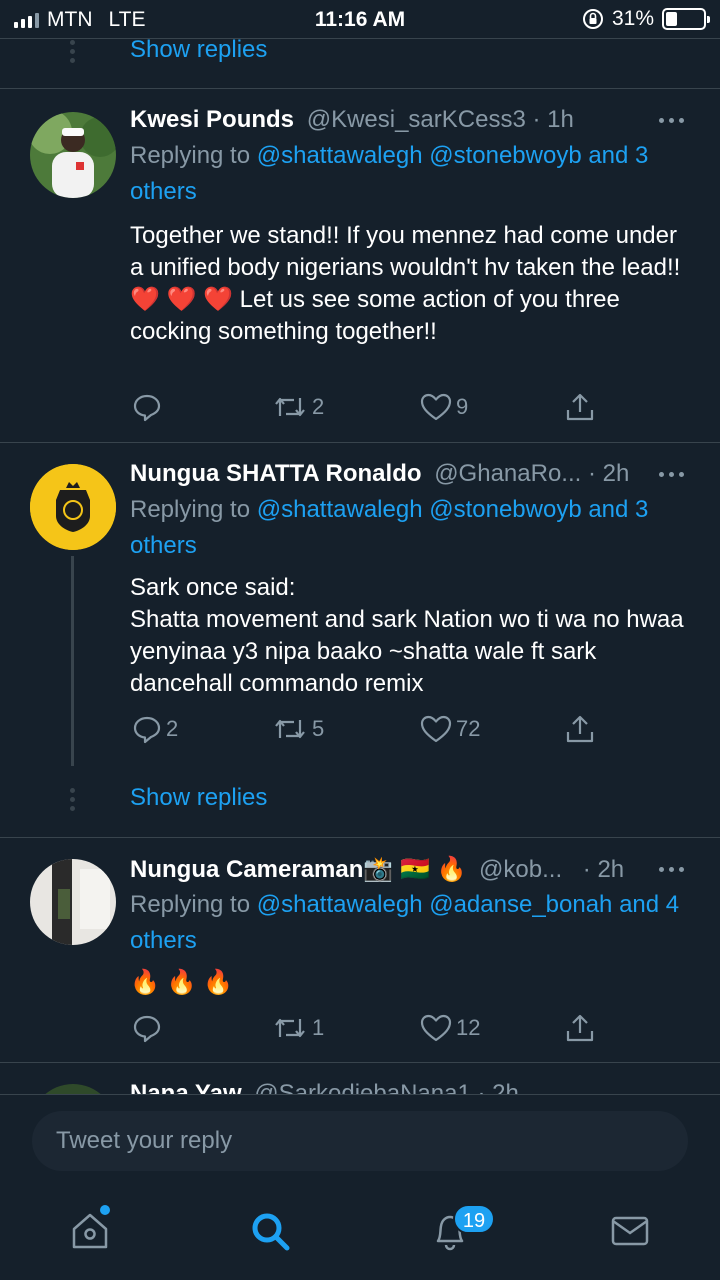 This screenshot has height=1280, width=720. I want to click on bottom-bar: Tweet your reply, so click(360, 1187).